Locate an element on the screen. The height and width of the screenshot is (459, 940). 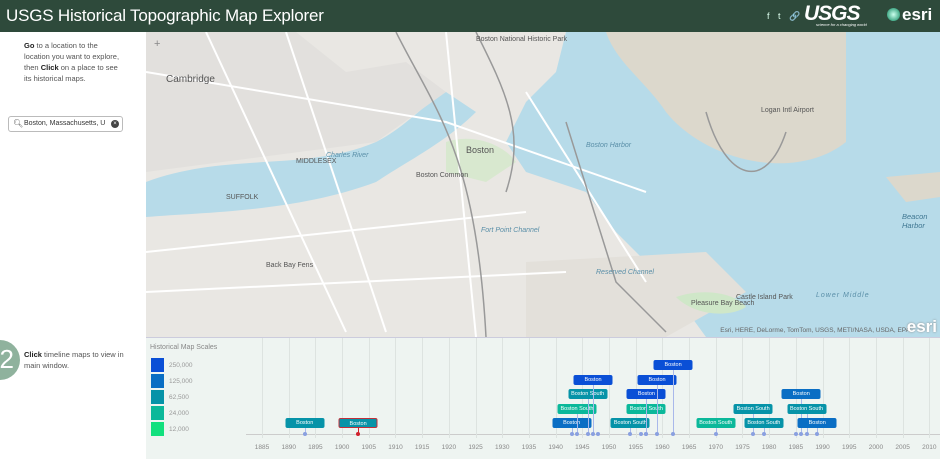
scale-label: 125,000 is located at coordinates (181, 381).